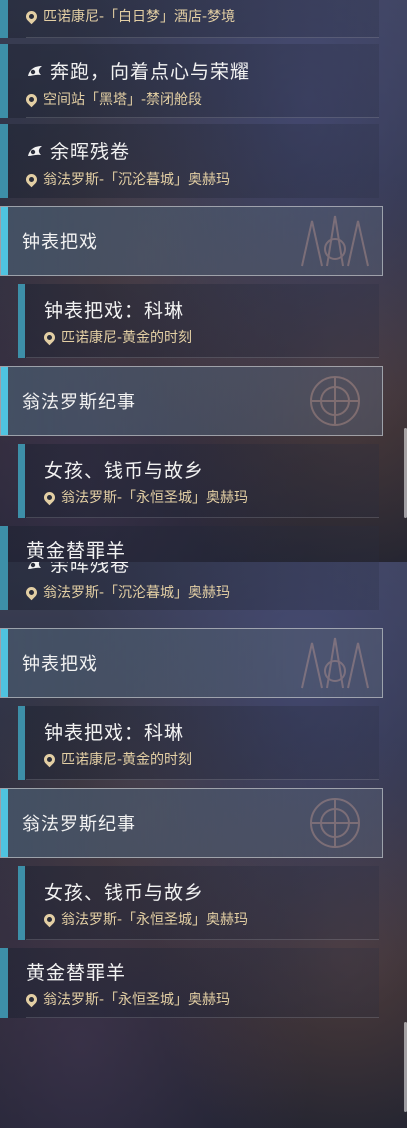  Describe the element at coordinates (203, 544) in the screenshot. I see `quest-entry: 黄金替罪羊` at that location.